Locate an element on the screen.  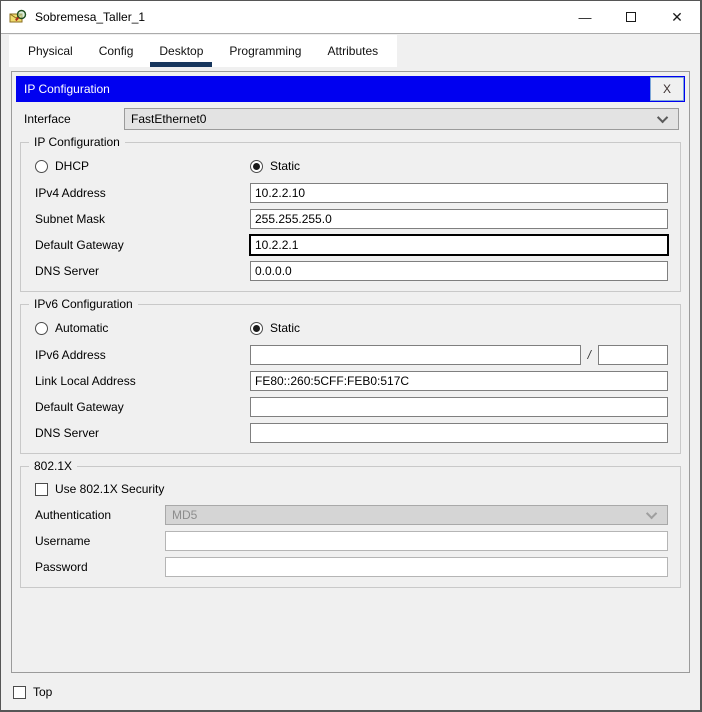
dhcp-radio-option: DHCP is located at coordinates (142, 166).